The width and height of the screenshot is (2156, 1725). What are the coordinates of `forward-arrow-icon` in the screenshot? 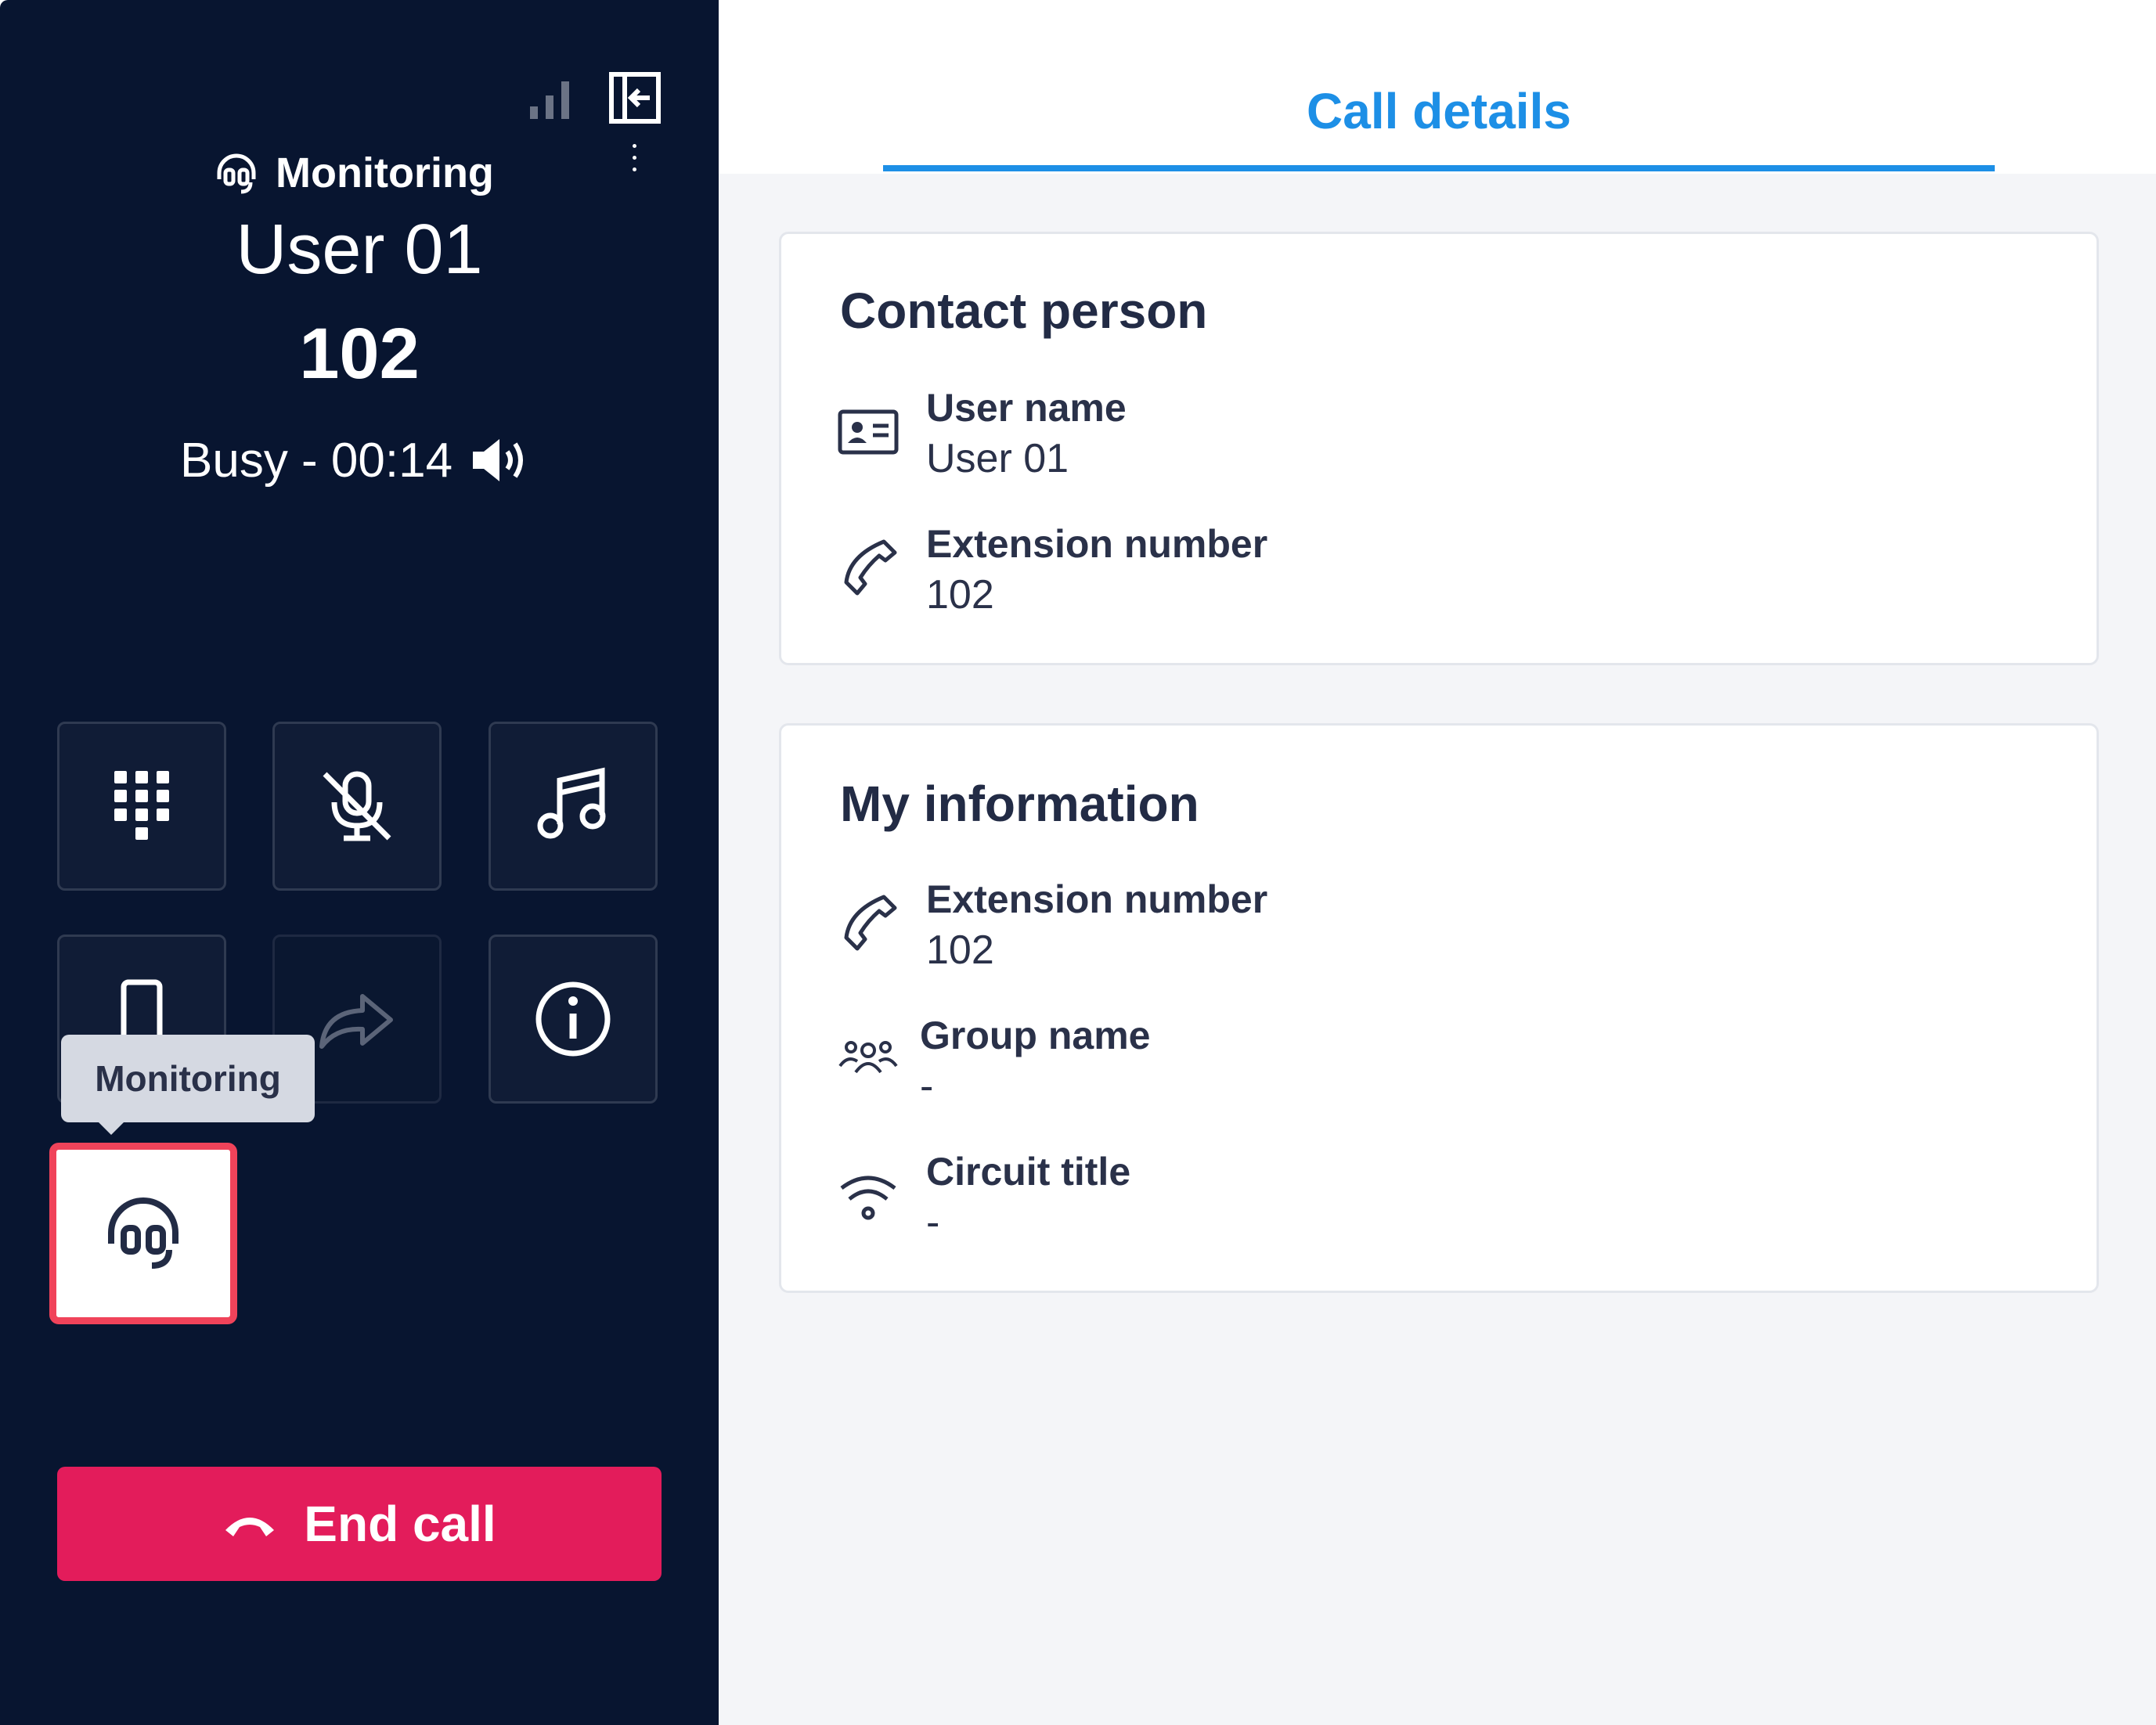 It's located at (356, 1021).